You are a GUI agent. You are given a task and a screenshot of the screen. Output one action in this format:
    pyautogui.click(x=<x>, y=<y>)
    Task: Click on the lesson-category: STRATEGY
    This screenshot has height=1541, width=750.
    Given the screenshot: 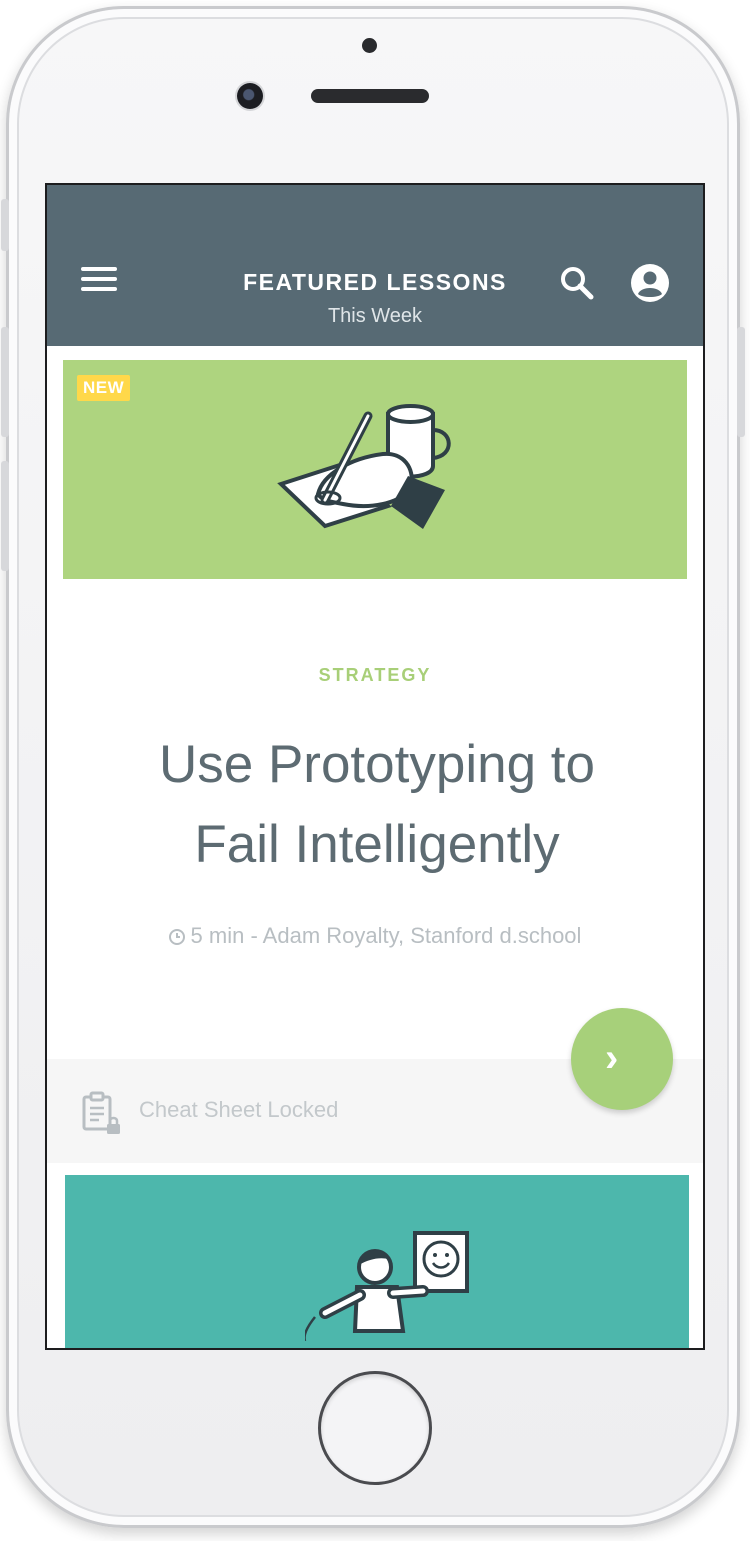 What is the action you would take?
    pyautogui.click(x=375, y=675)
    